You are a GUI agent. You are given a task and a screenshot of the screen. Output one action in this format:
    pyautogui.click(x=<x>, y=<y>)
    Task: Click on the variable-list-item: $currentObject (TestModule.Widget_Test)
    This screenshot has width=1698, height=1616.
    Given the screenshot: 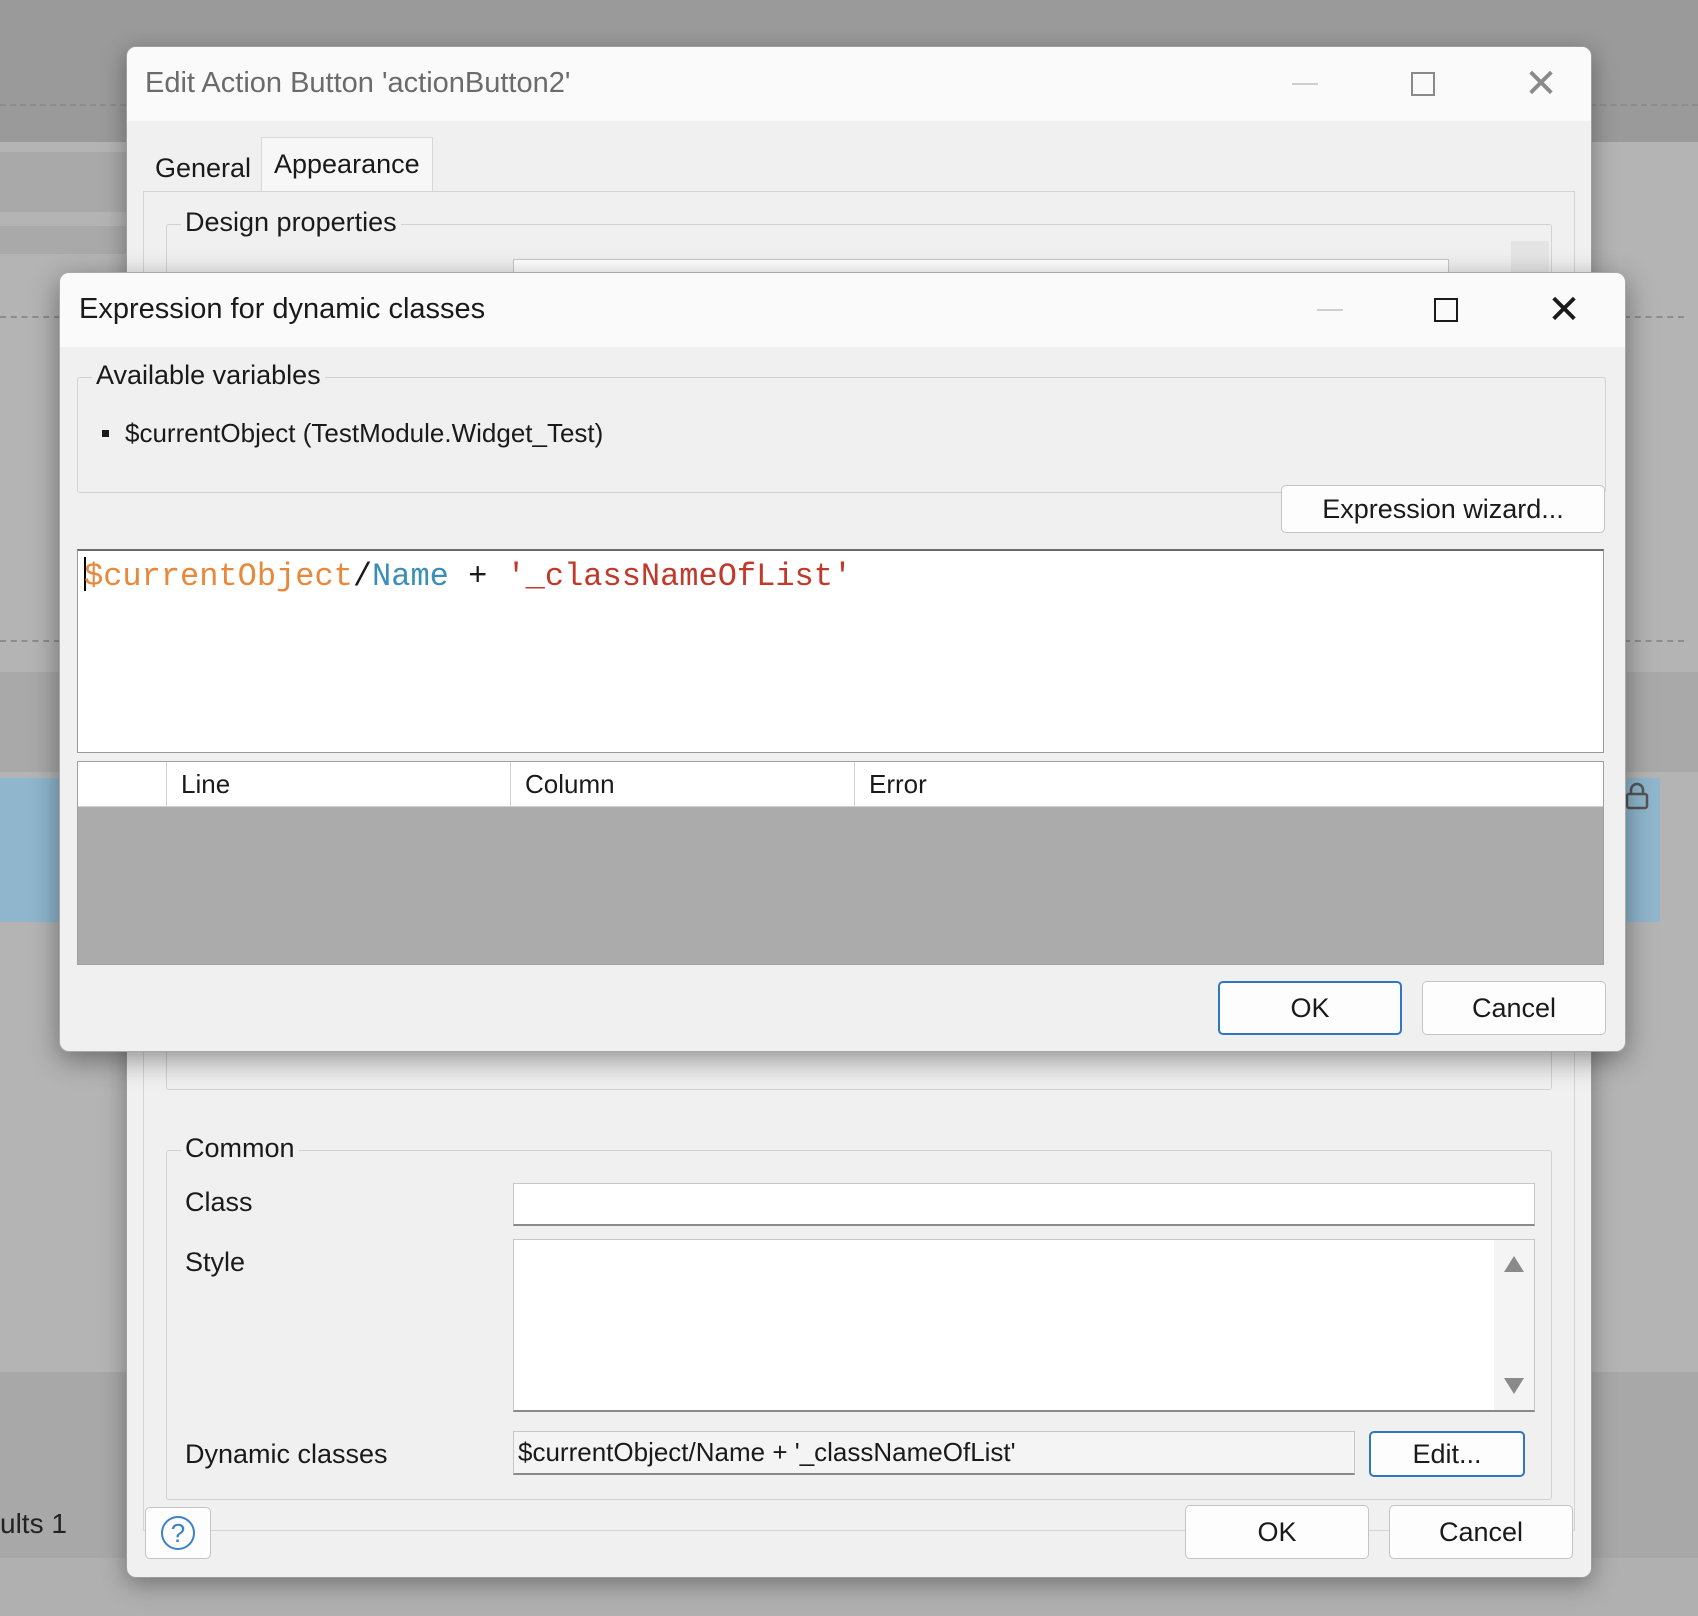 What is the action you would take?
    pyautogui.click(x=352, y=433)
    